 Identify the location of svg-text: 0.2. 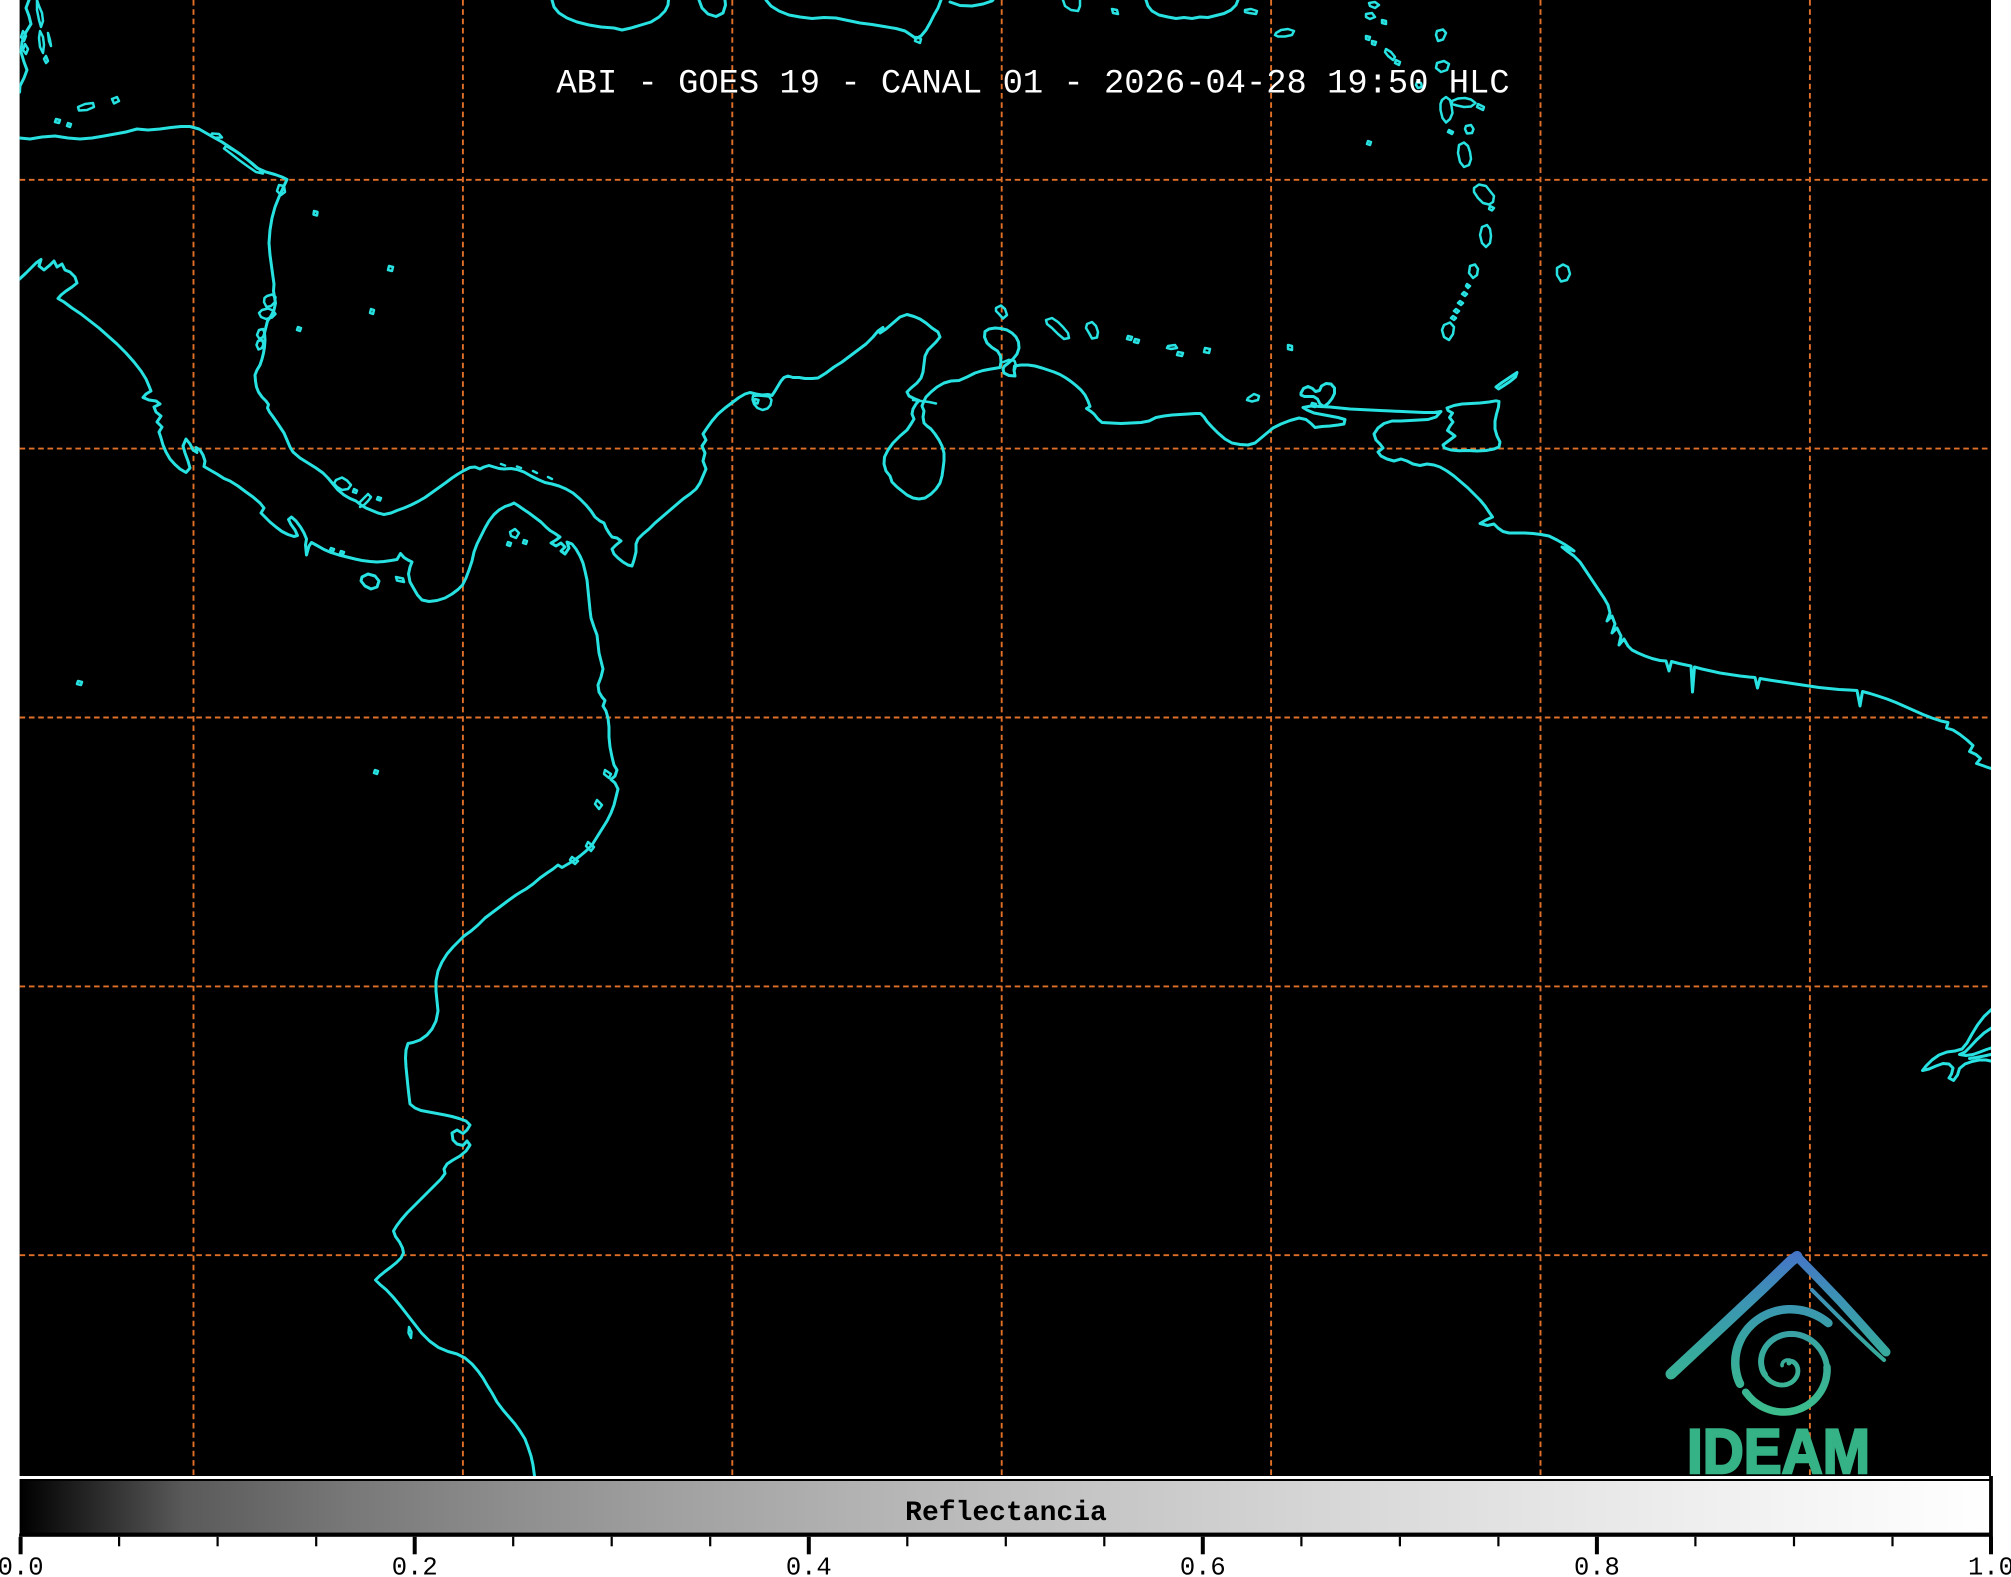
(415, 1565).